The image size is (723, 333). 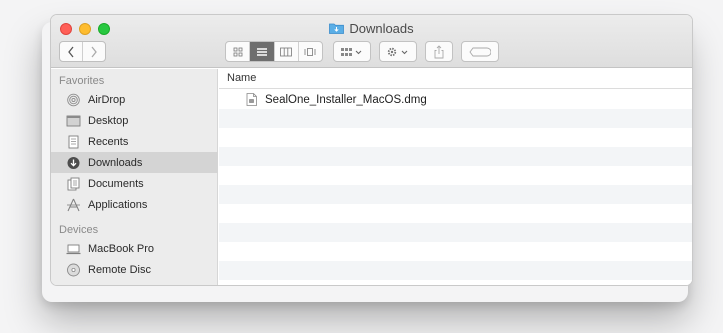 I want to click on laptop-icon, so click(x=73, y=249).